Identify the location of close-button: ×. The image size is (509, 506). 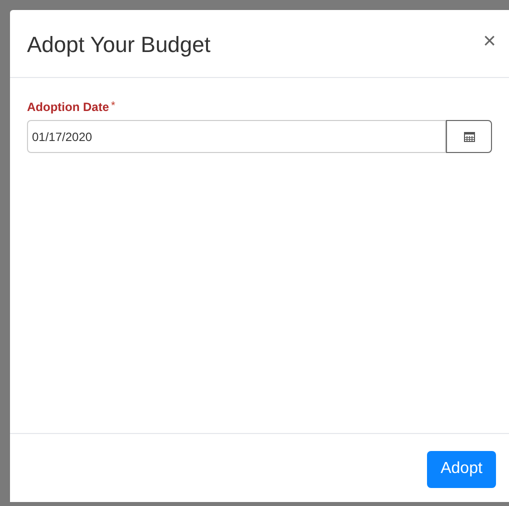
(489, 41).